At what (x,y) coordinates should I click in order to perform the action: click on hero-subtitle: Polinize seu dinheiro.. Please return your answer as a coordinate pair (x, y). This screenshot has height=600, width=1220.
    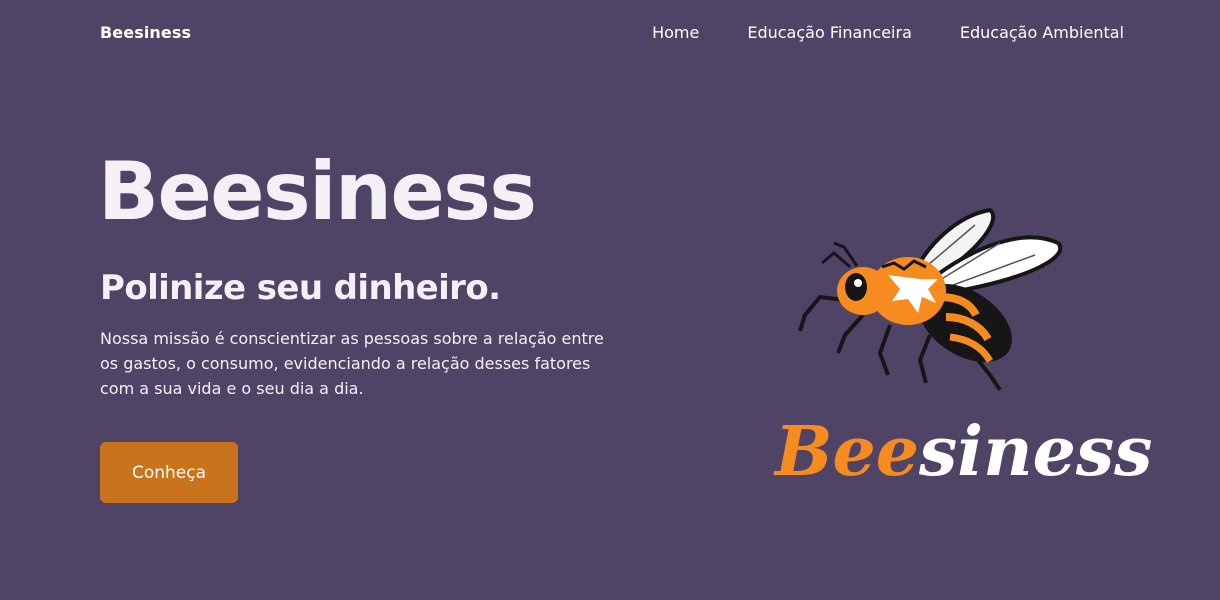
    Looking at the image, I should click on (300, 288).